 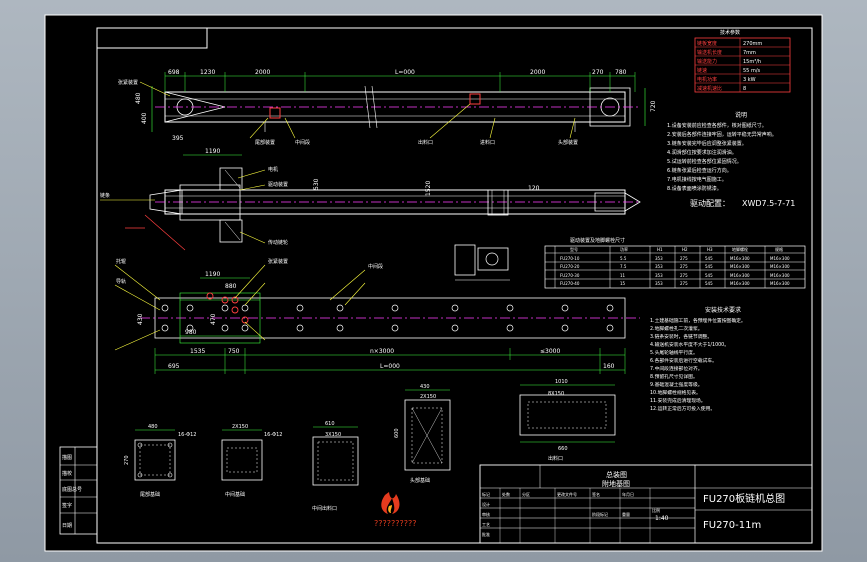 What do you see at coordinates (678, 400) in the screenshot?
I see `install-line: 11.安装完成后清理现场。` at bounding box center [678, 400].